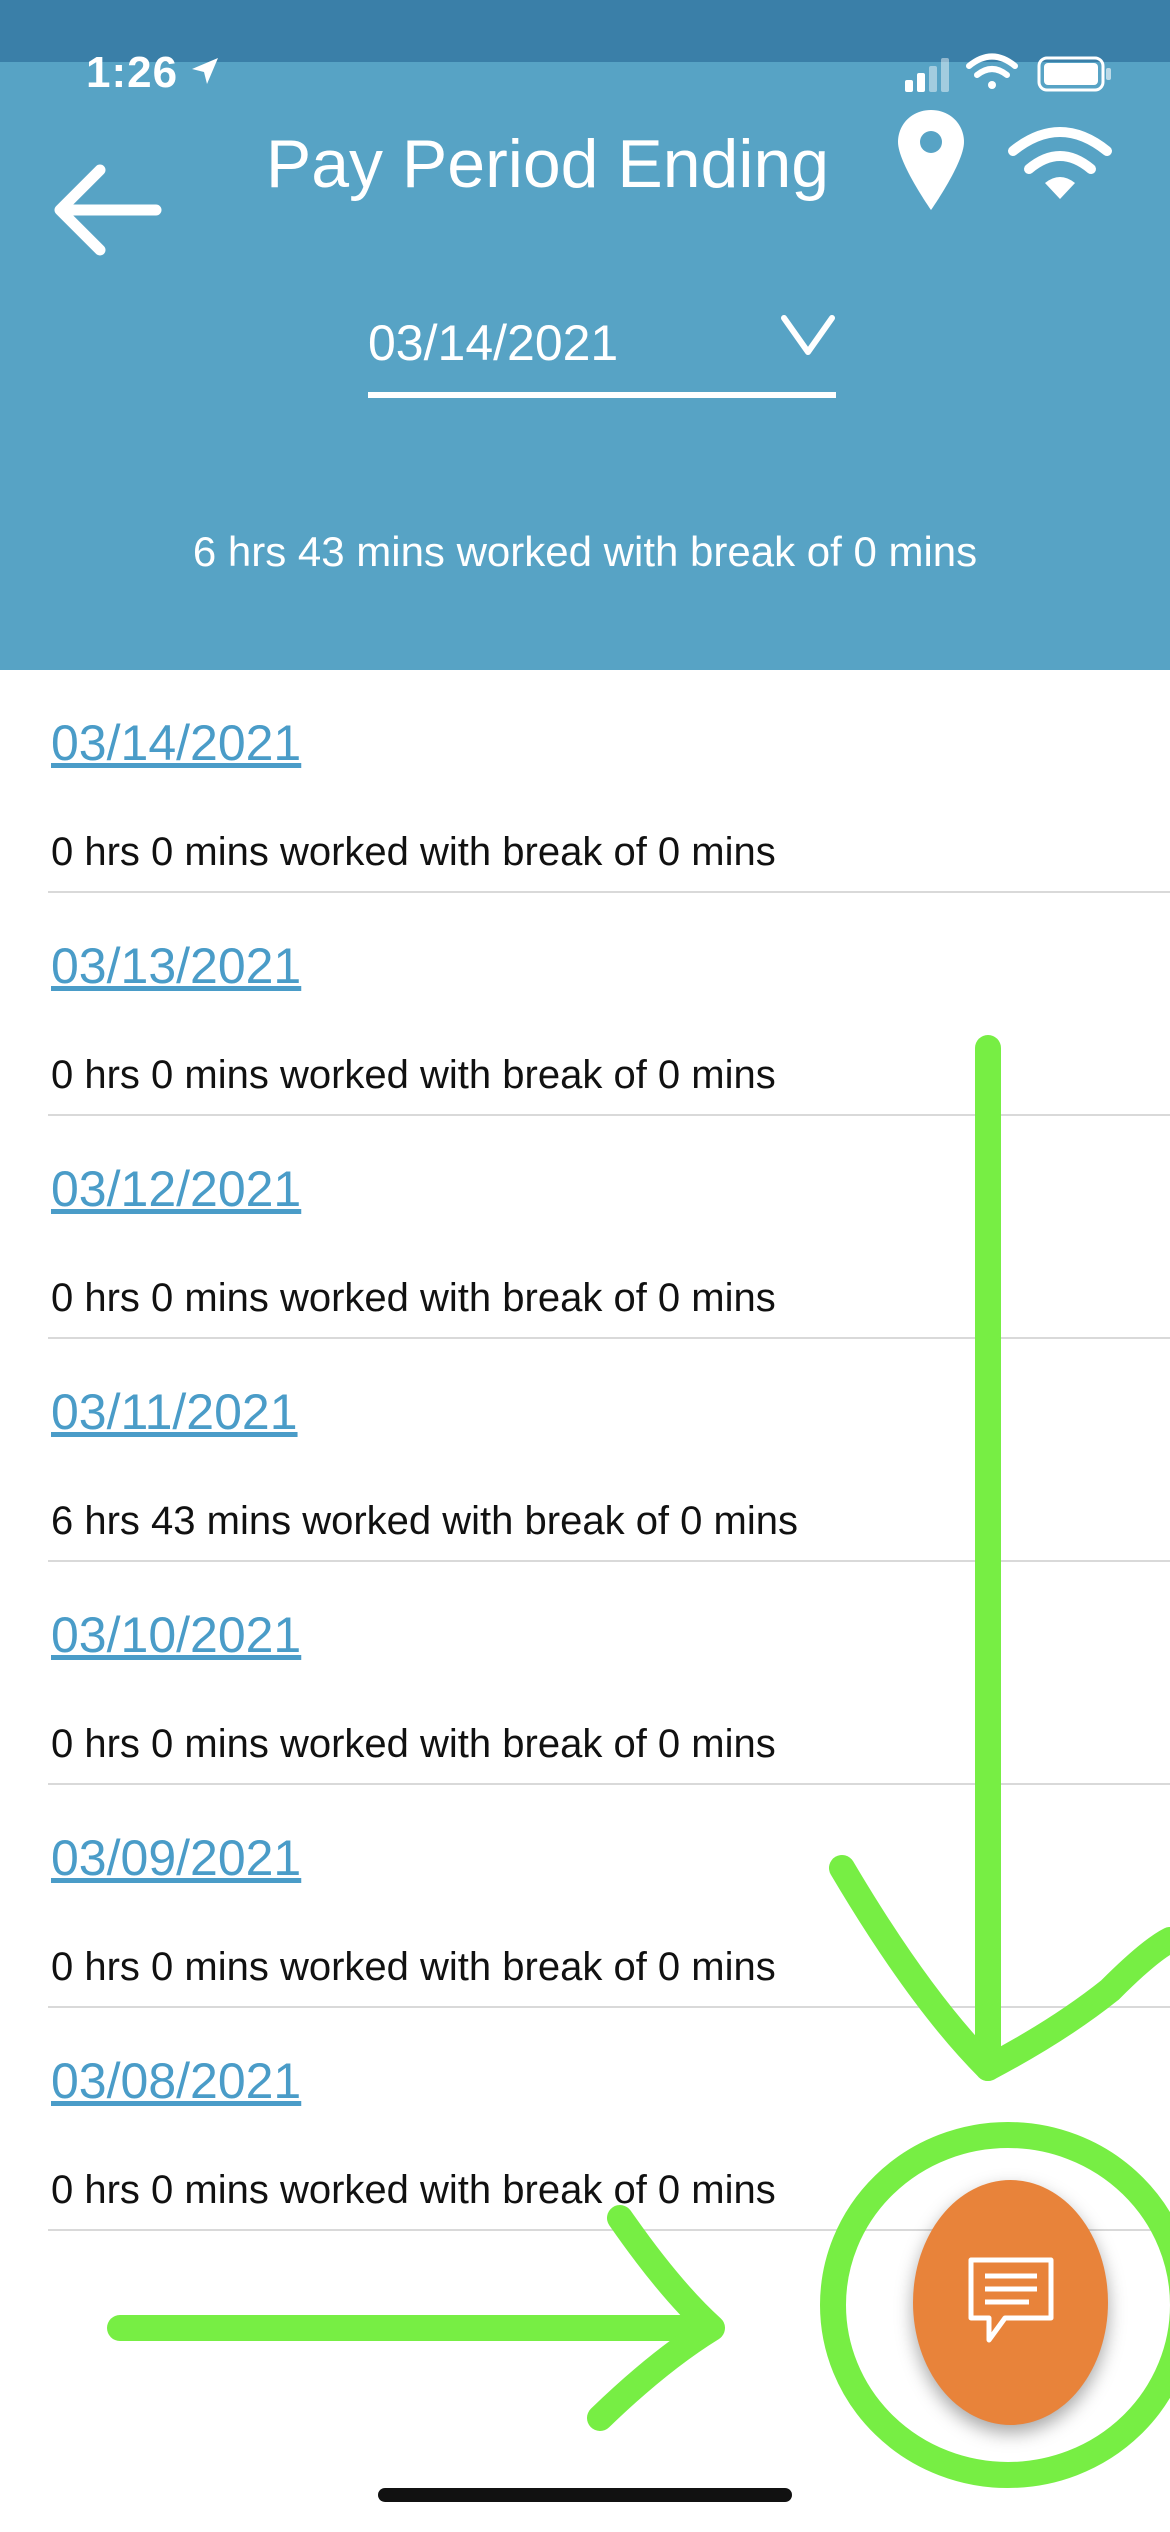 This screenshot has height=2532, width=1170. Describe the element at coordinates (1074, 74) in the screenshot. I see `battery-icon` at that location.